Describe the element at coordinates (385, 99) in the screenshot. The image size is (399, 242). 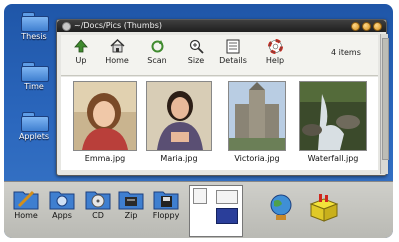
I see `scrollbar-thumb` at that location.